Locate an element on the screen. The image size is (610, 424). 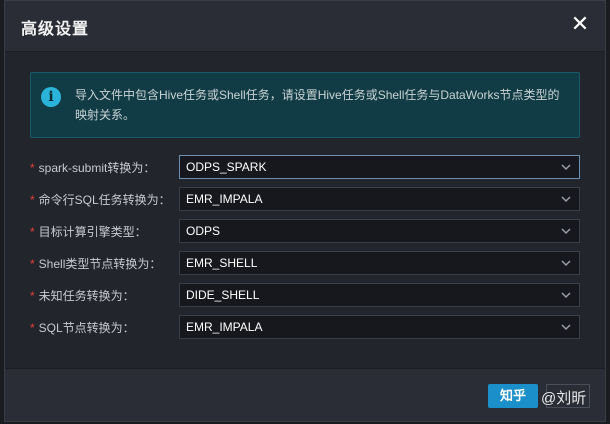
select-value: DIDE_SHELL is located at coordinates (223, 295).